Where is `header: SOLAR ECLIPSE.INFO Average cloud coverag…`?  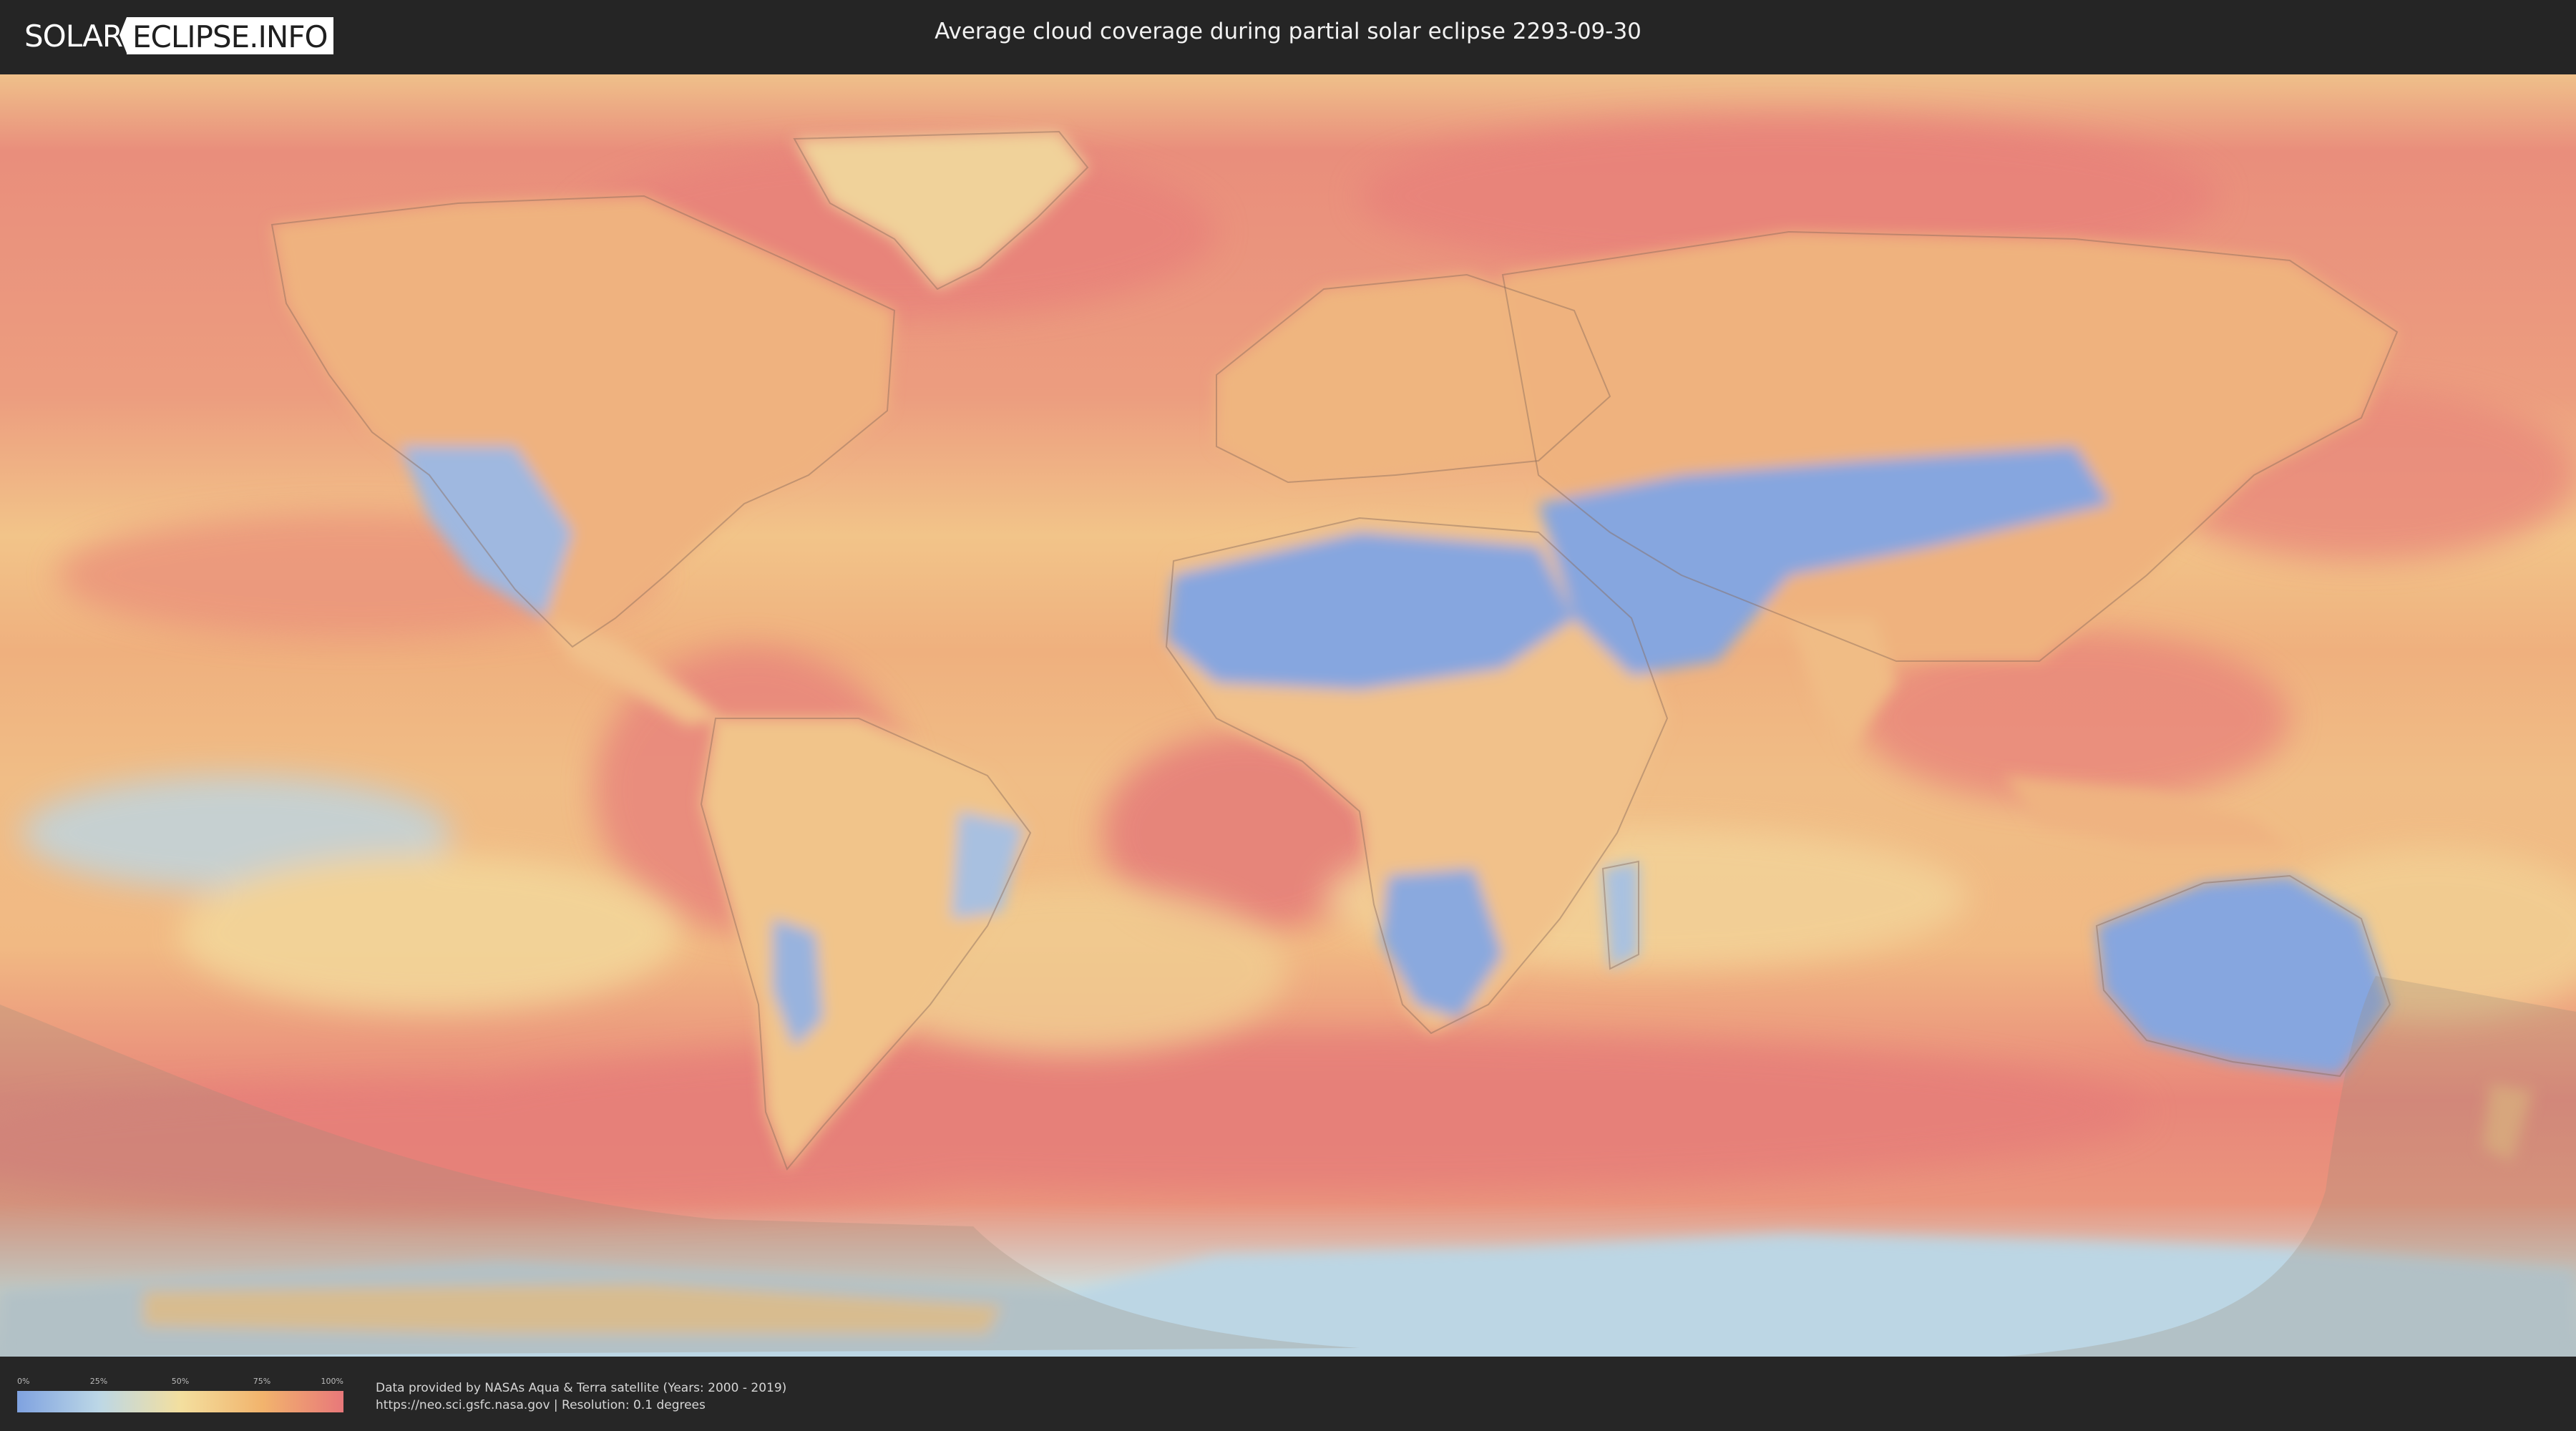
header: SOLAR ECLIPSE.INFO Average cloud coverag… is located at coordinates (1288, 36).